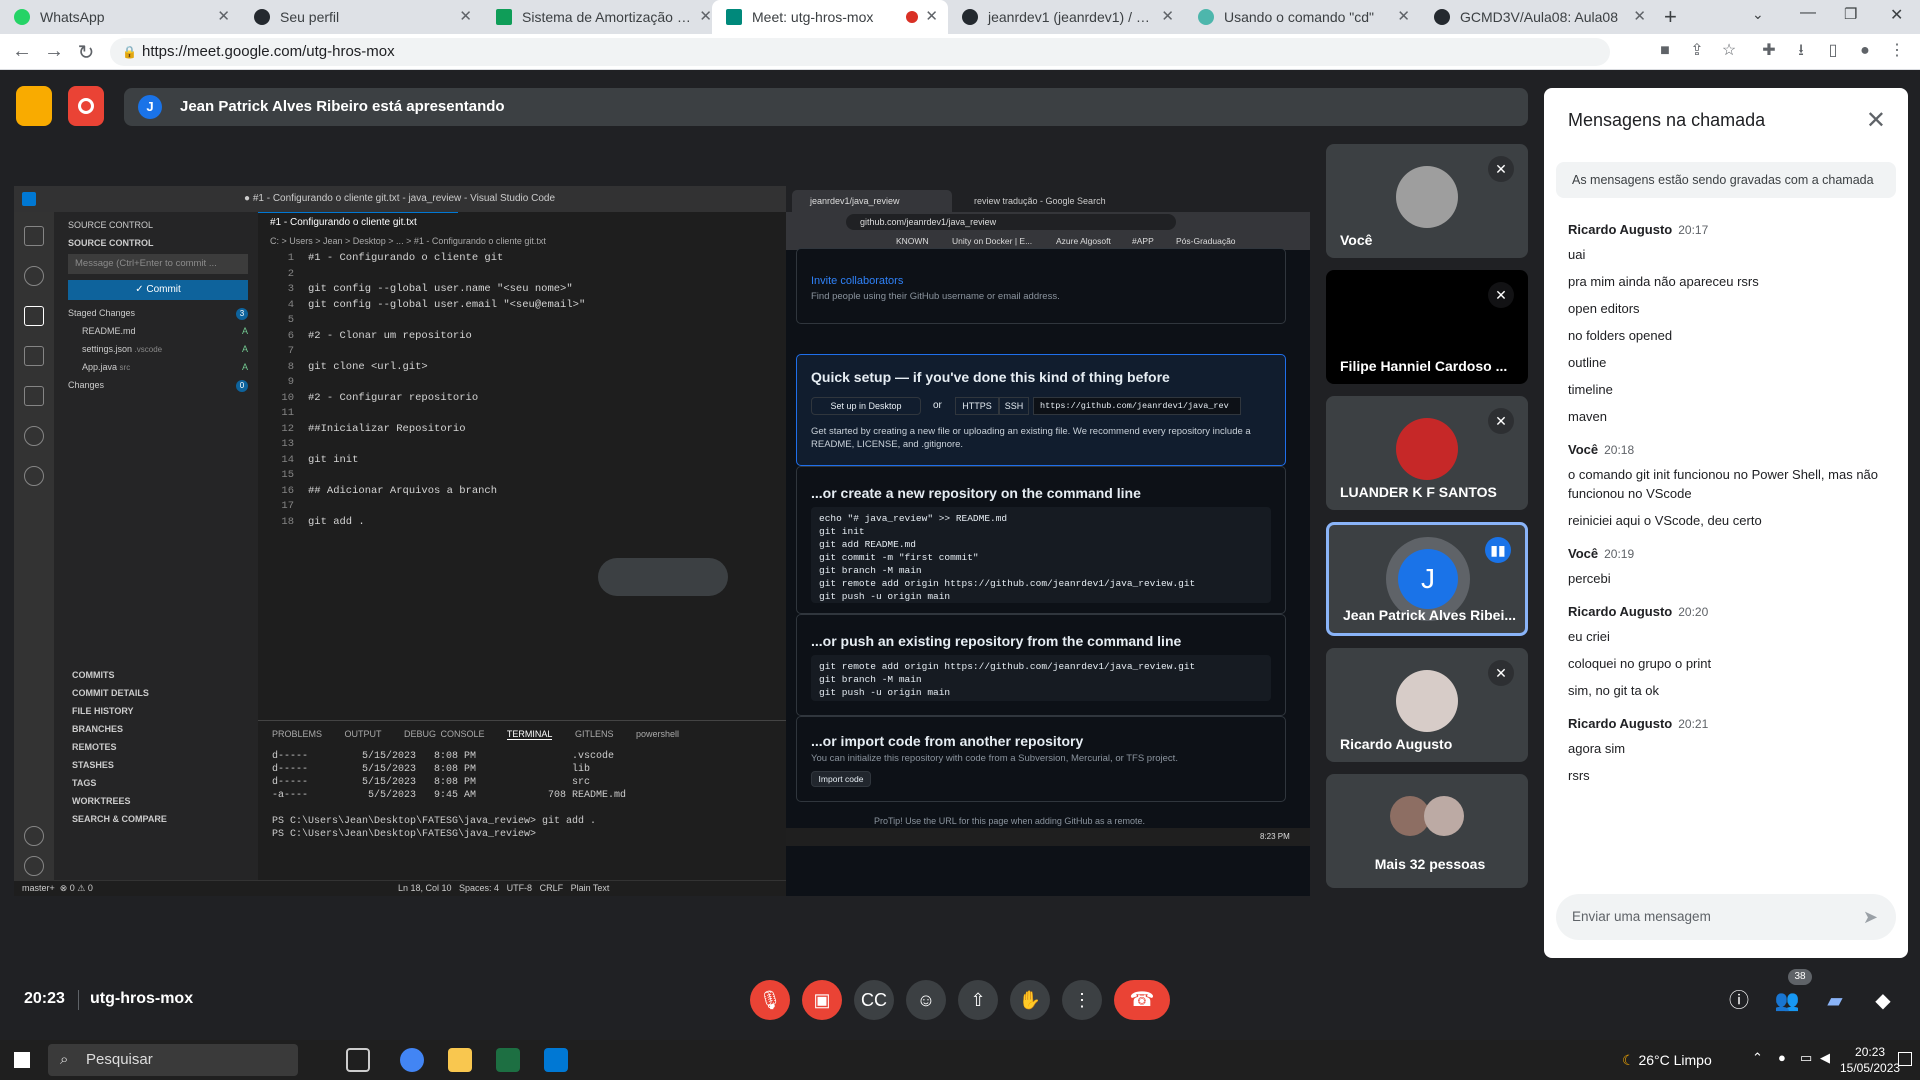 The width and height of the screenshot is (1920, 1080). What do you see at coordinates (830, 17) in the screenshot?
I see `tab-meet: Meet: utg-hros-mox ✕` at bounding box center [830, 17].